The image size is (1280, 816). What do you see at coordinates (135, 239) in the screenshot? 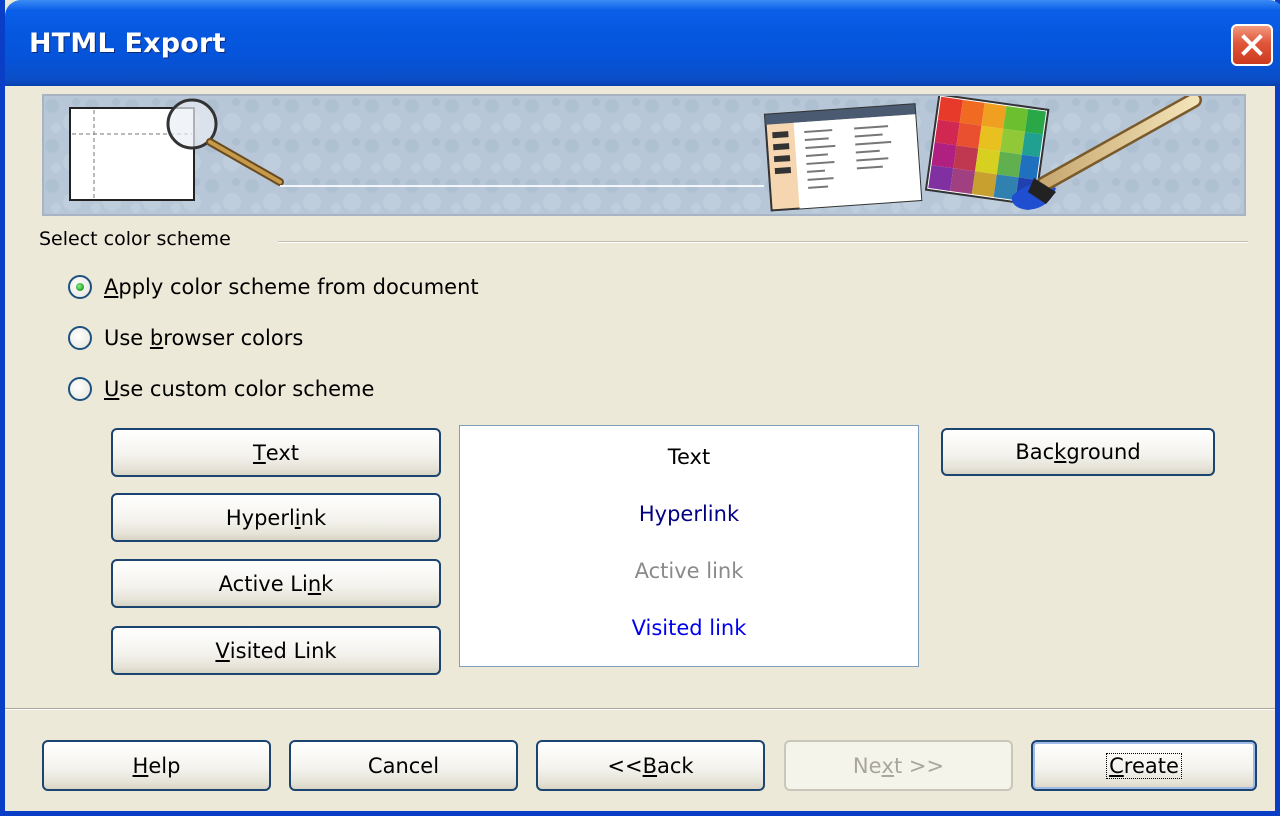
I see `color-scheme-group-label: Select color scheme` at bounding box center [135, 239].